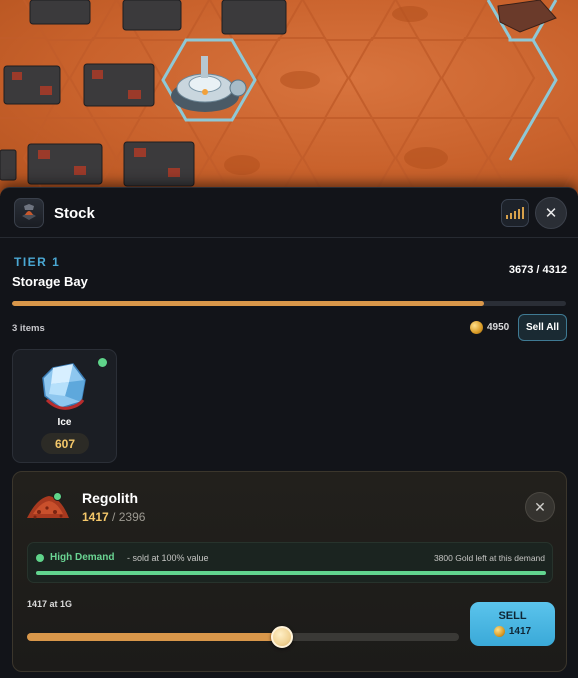 This screenshot has width=578, height=678. I want to click on slider-fill, so click(154, 637).